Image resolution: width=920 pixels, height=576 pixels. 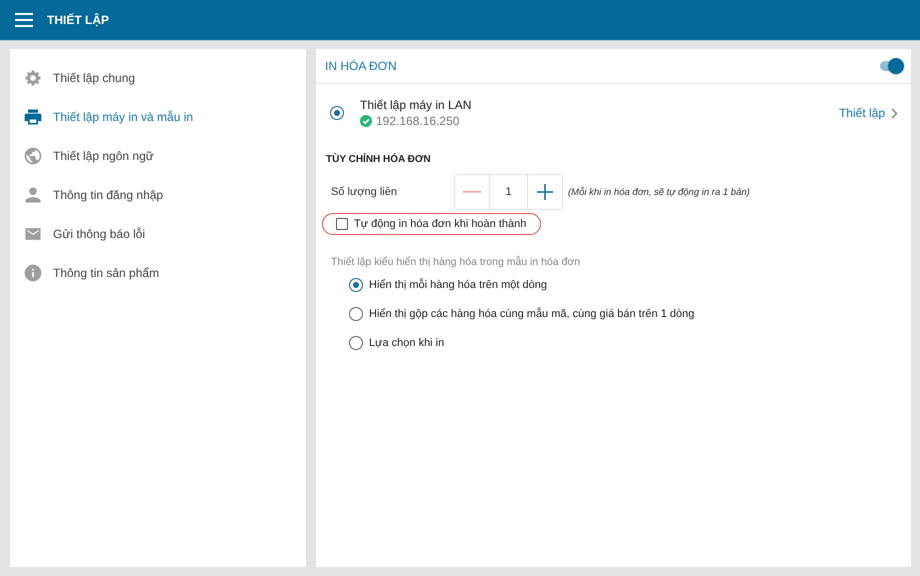 What do you see at coordinates (78, 20) in the screenshot?
I see `app-title: THIẾT LẬP` at bounding box center [78, 20].